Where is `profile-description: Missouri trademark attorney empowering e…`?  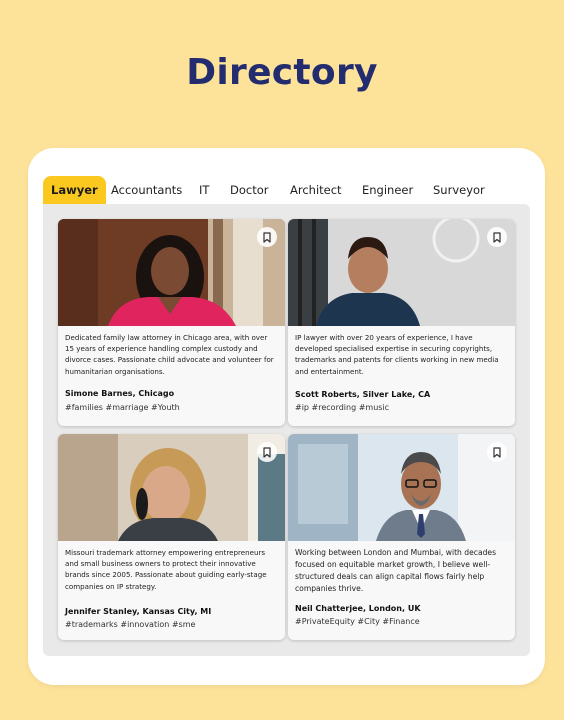 profile-description: Missouri trademark attorney empowering e… is located at coordinates (166, 569).